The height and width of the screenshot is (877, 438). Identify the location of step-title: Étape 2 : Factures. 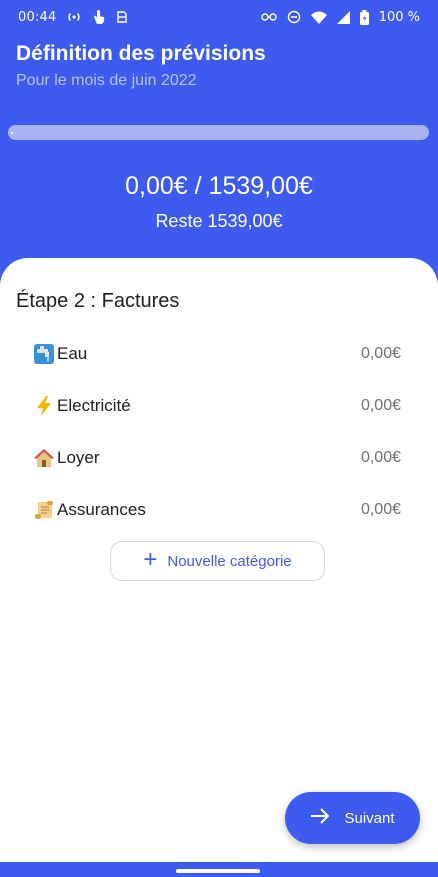
(98, 301).